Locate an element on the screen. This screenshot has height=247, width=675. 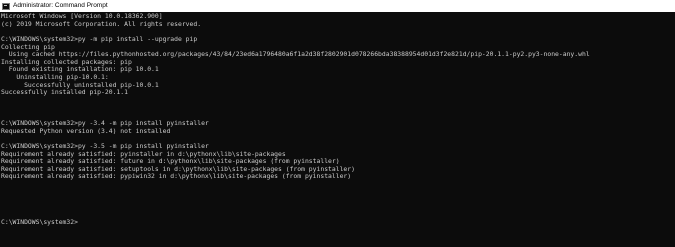
console-line: C:\WINDOWS\system32> is located at coordinates (39, 222).